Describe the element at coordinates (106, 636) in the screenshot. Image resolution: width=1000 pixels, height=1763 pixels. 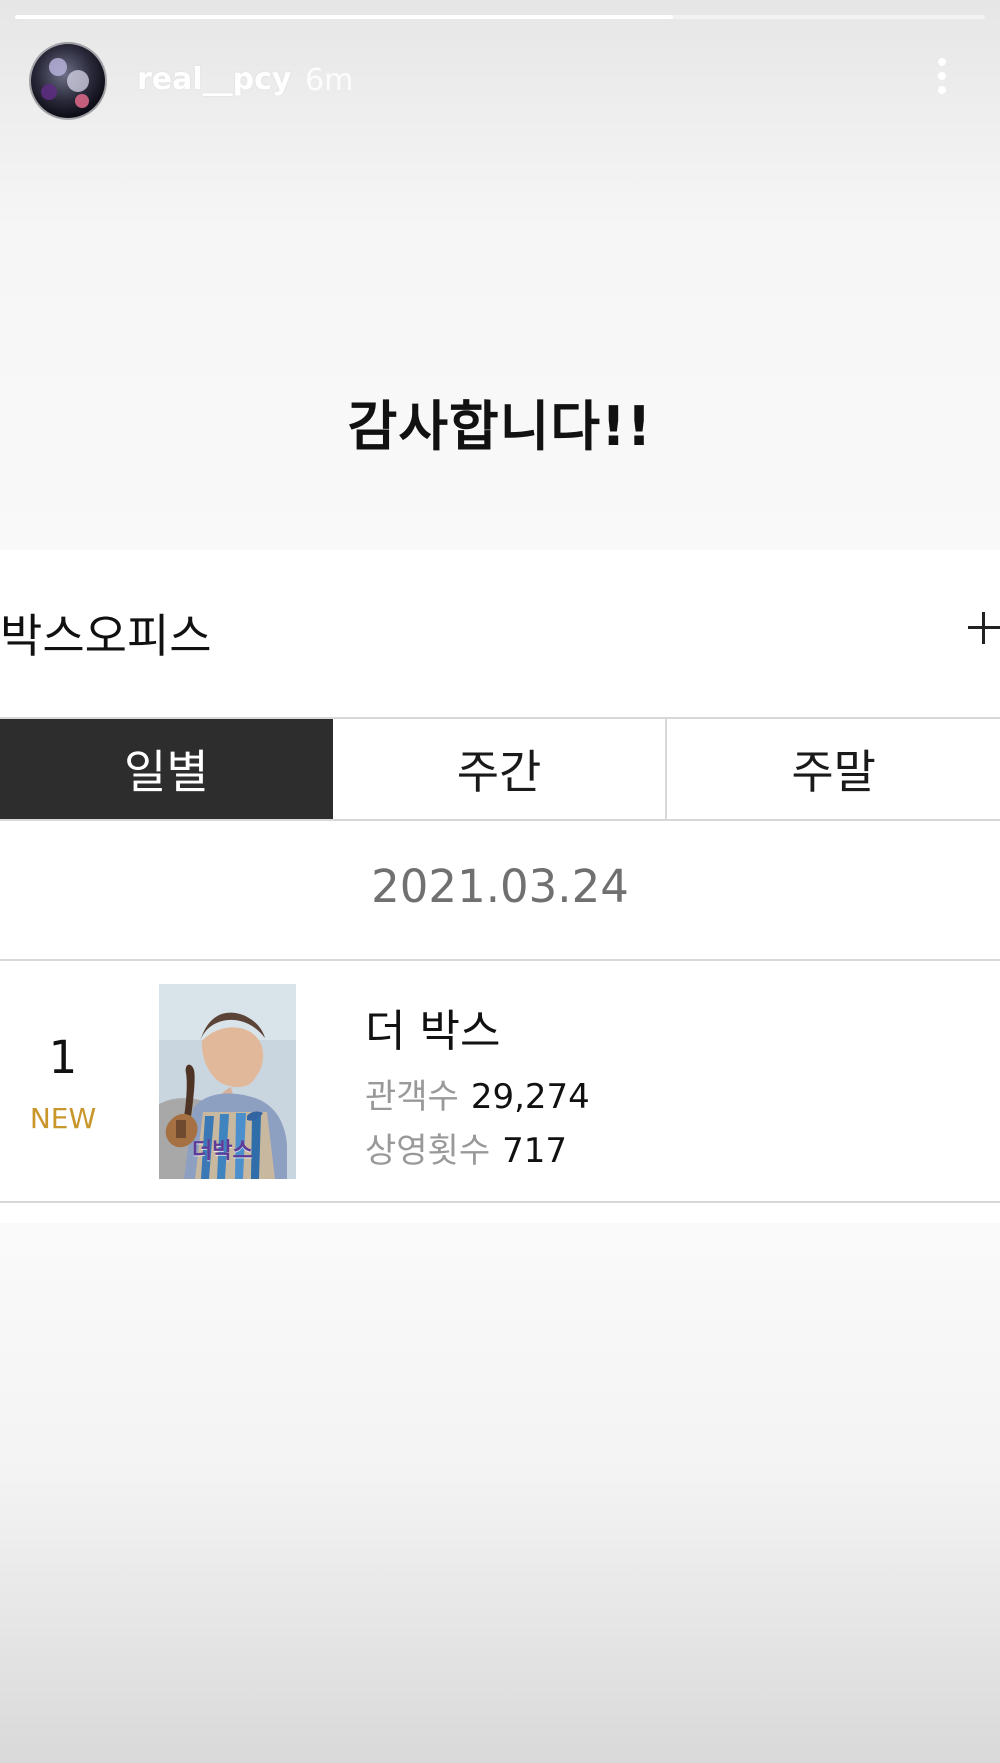
I see `boxoffice-title: 박스오피스` at that location.